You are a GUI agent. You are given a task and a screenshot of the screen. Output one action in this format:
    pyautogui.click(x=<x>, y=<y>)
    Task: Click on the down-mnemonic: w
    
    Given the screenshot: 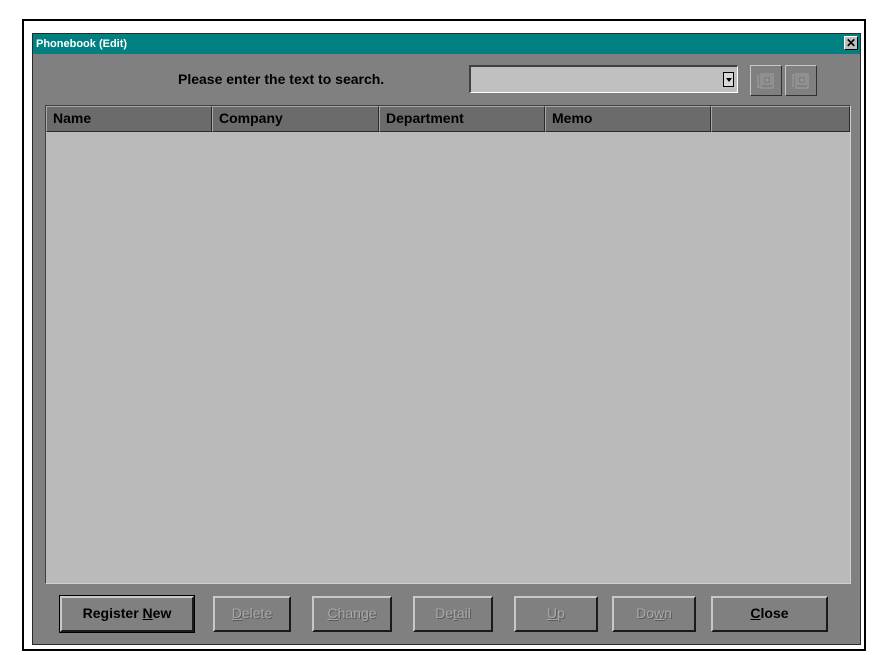 What is the action you would take?
    pyautogui.click(x=659, y=613)
    